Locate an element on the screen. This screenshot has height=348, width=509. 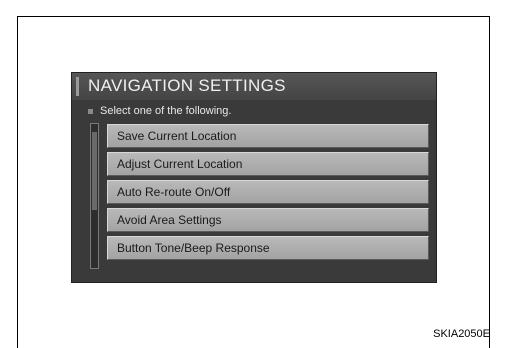
auto-reroute-toggle-button: Auto Re-route On/Off is located at coordinates (268, 192).